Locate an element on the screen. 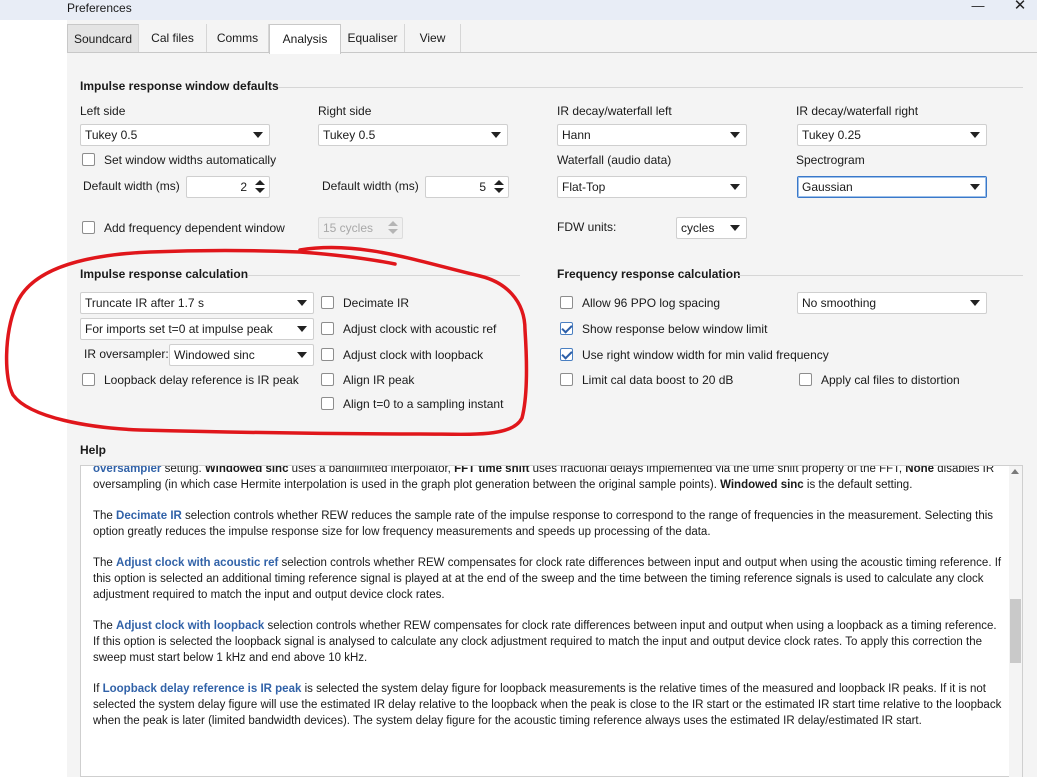 This screenshot has height=777, width=1037. help-link: Loopback delay reference is IR peak is located at coordinates (202, 689).